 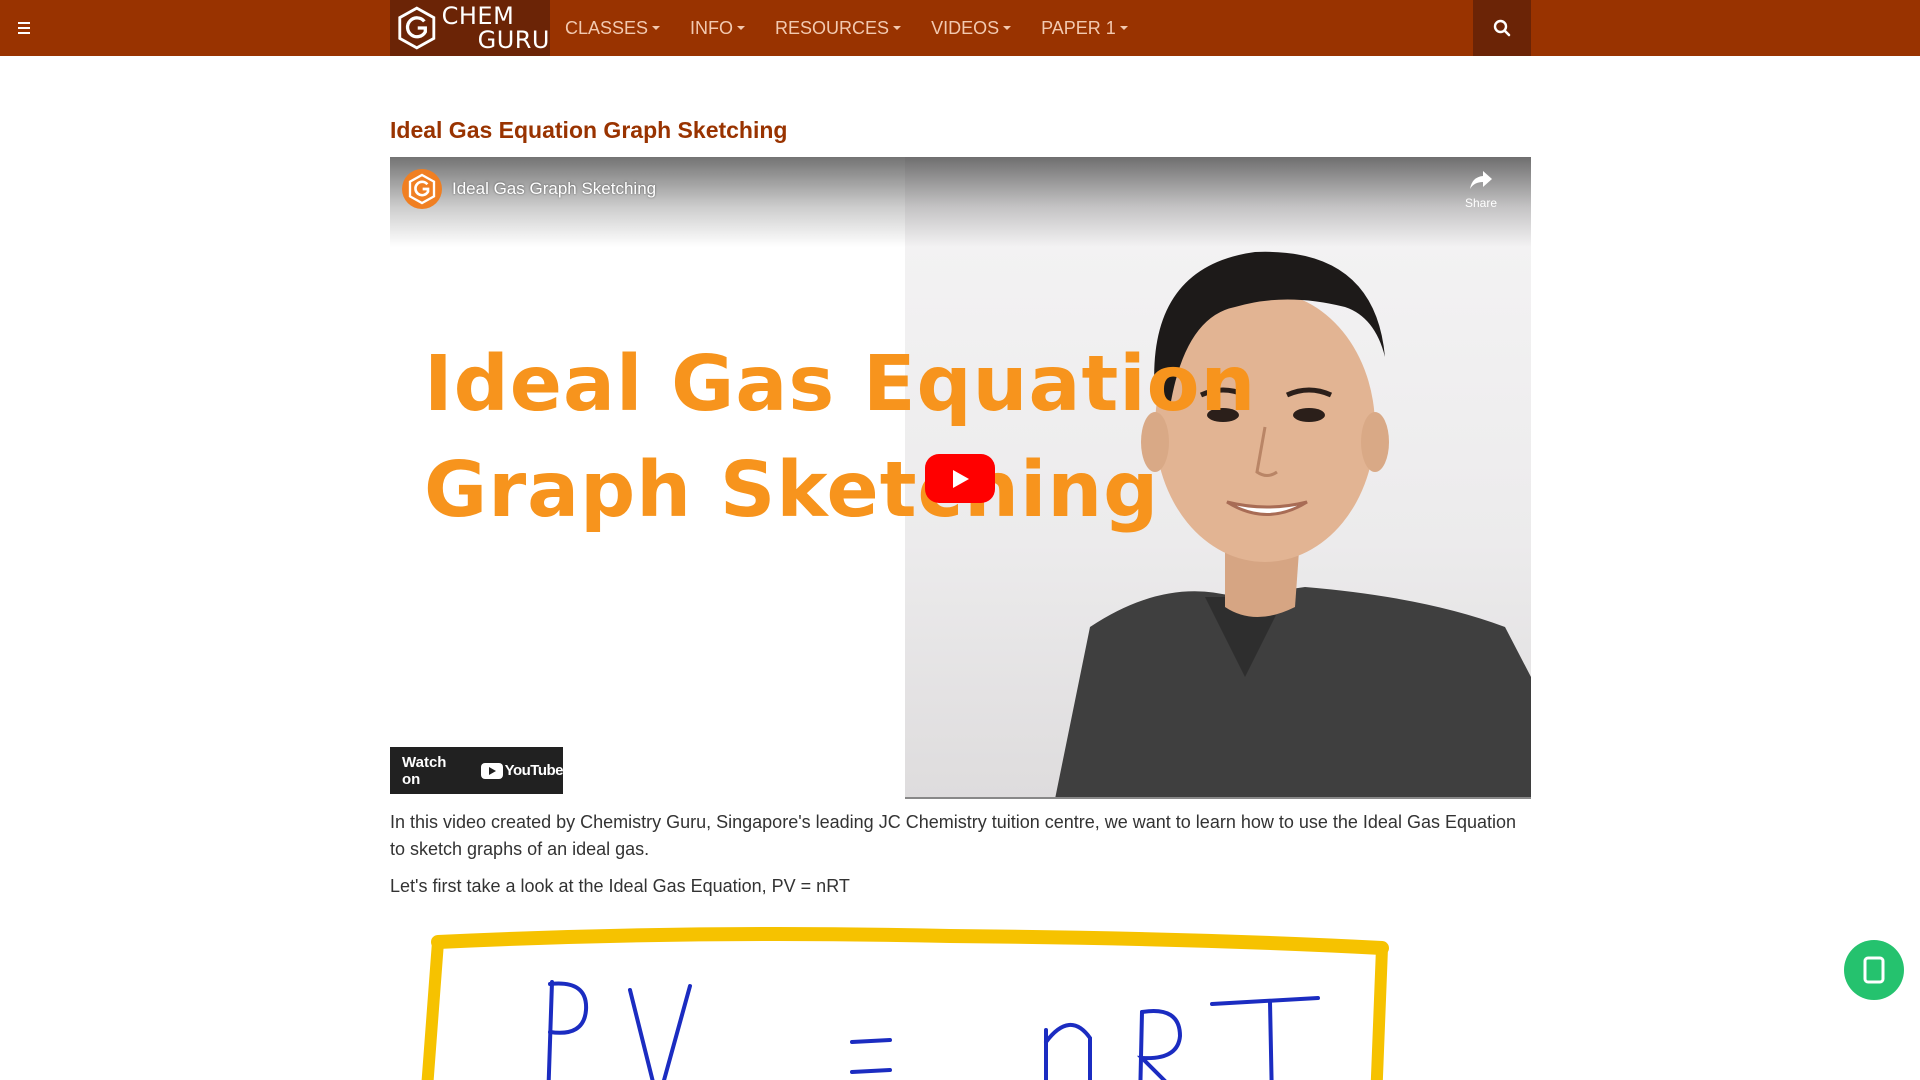 I want to click on thumbnail-title: Ideal Gas Equation Graph Sketching, so click(x=840, y=438).